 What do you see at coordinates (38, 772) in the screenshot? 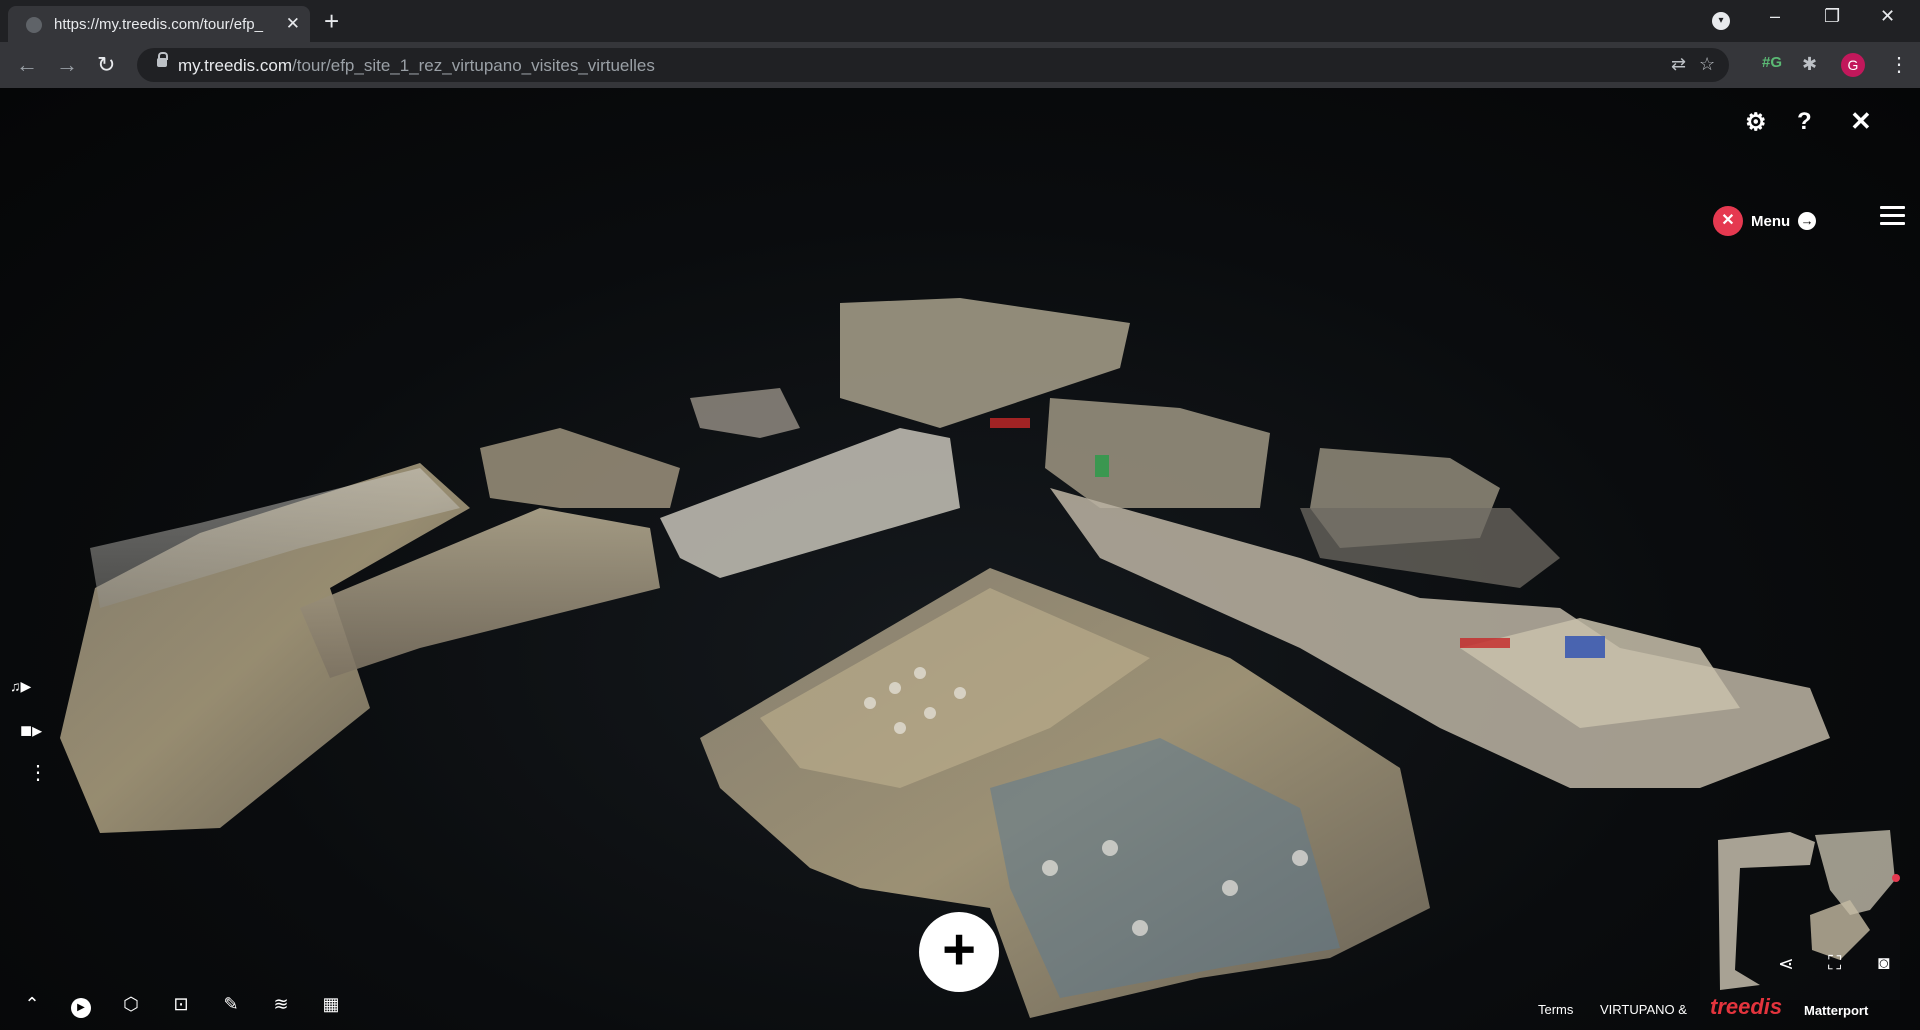
I see `vertical-dots-icon: ⋮` at bounding box center [38, 772].